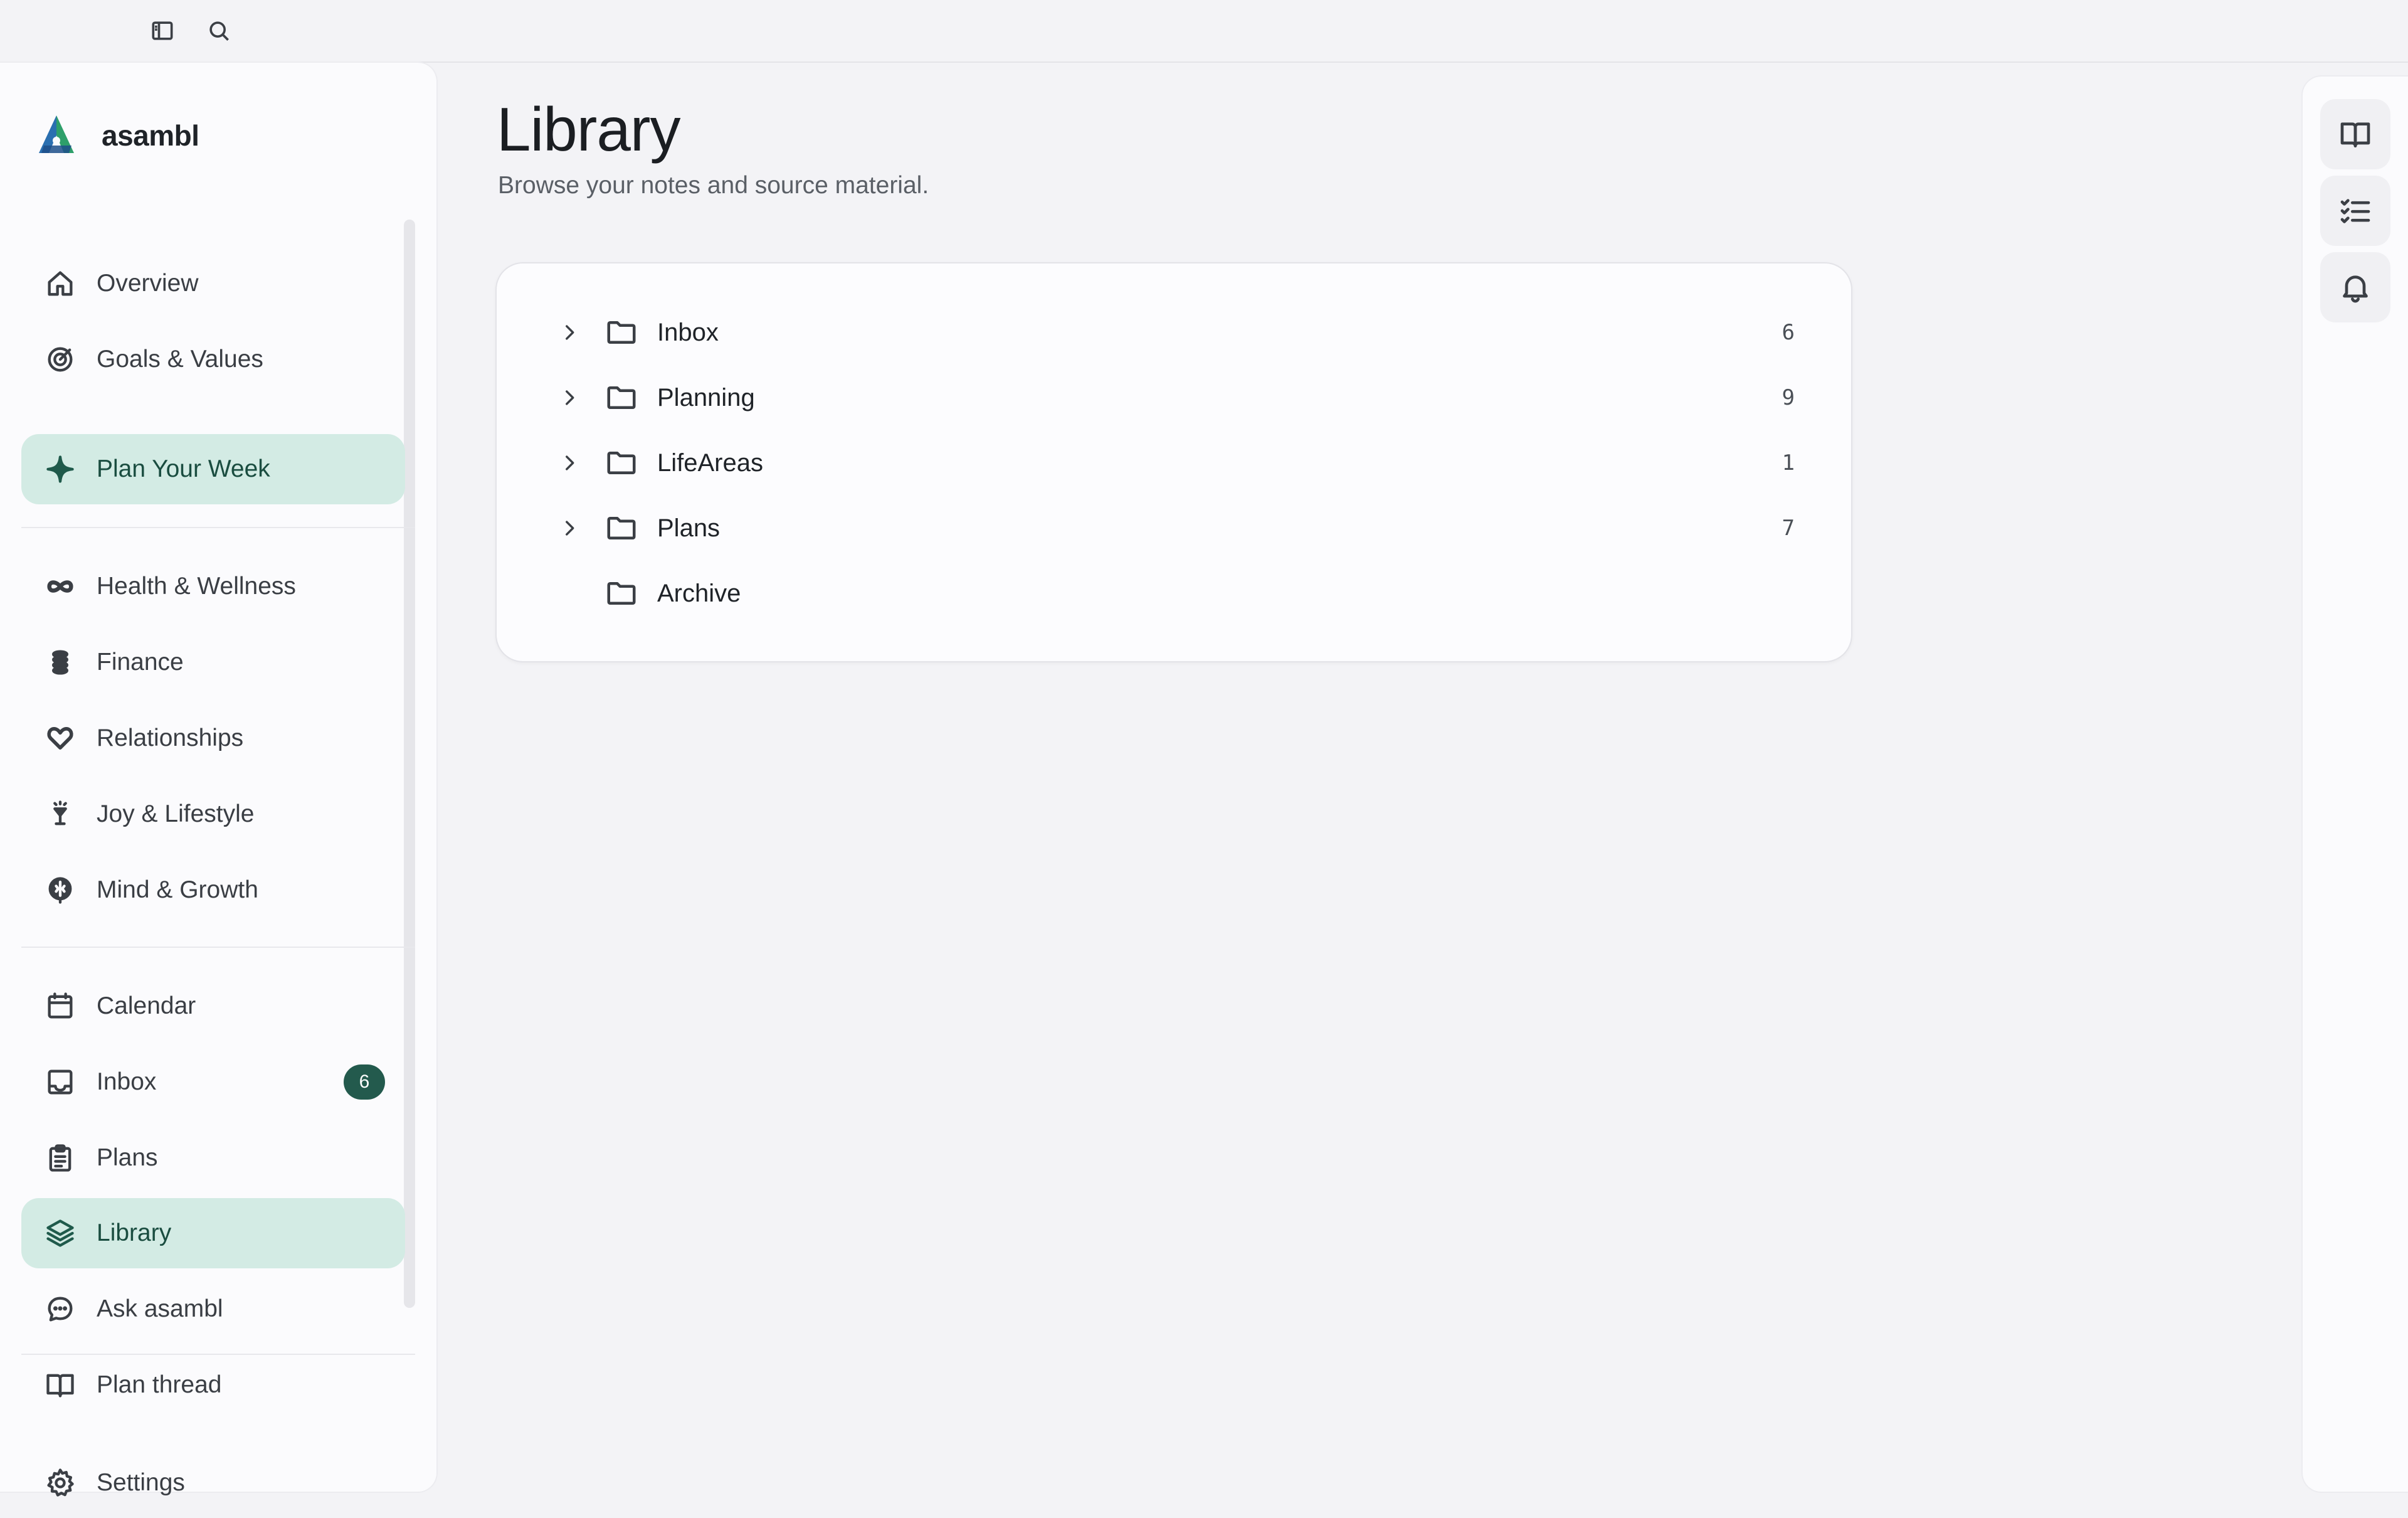 Image resolution: width=2408 pixels, height=1518 pixels. I want to click on folder-row-planning: Planning 9, so click(1174, 397).